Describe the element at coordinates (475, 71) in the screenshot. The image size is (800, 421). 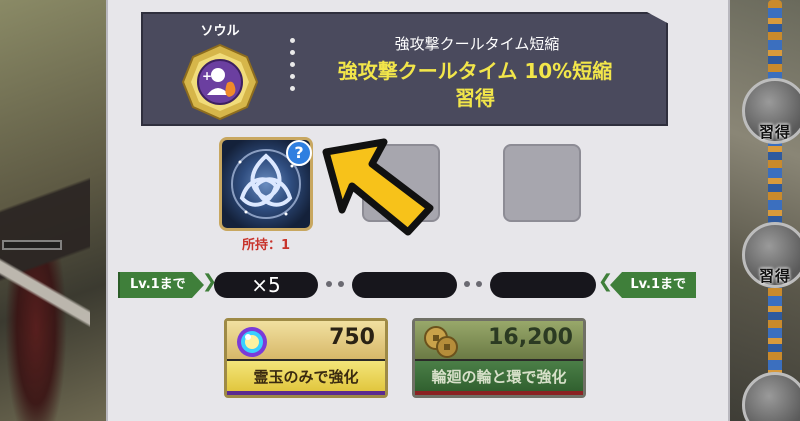
I see `skill-effect-text: 強攻撃クールタイム 10%短縮` at that location.